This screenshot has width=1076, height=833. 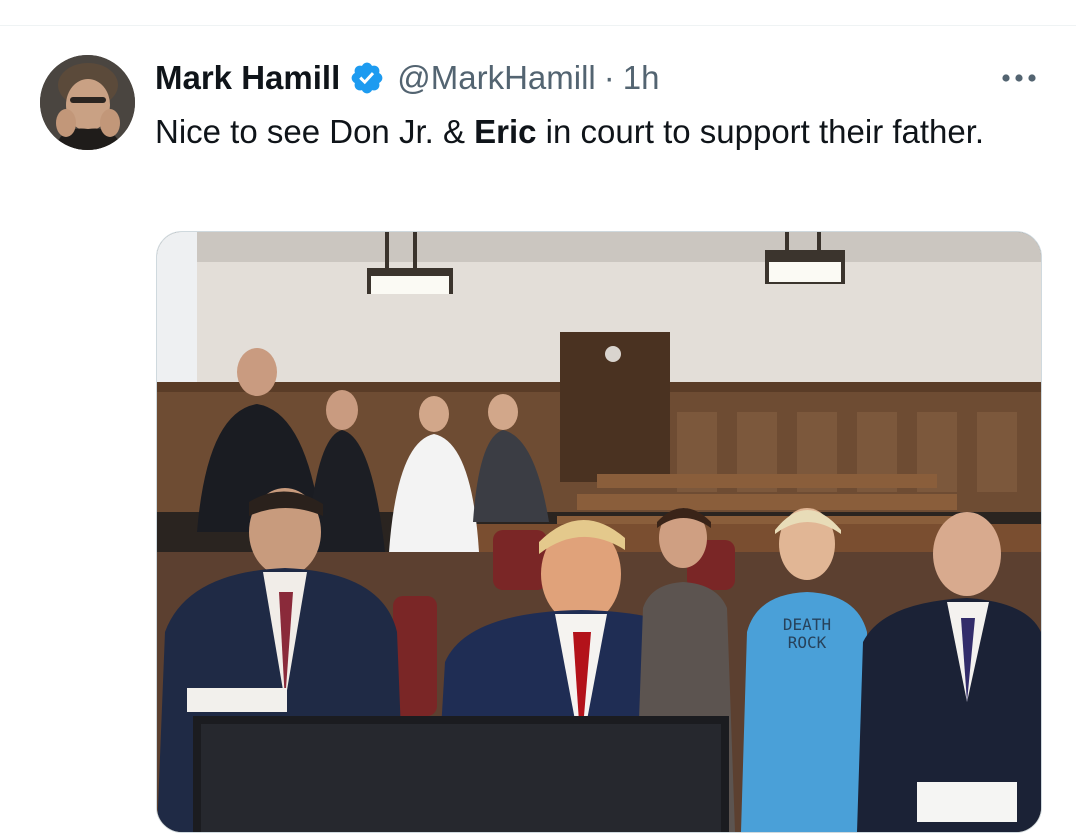 I want to click on top-divider, so click(x=538, y=25).